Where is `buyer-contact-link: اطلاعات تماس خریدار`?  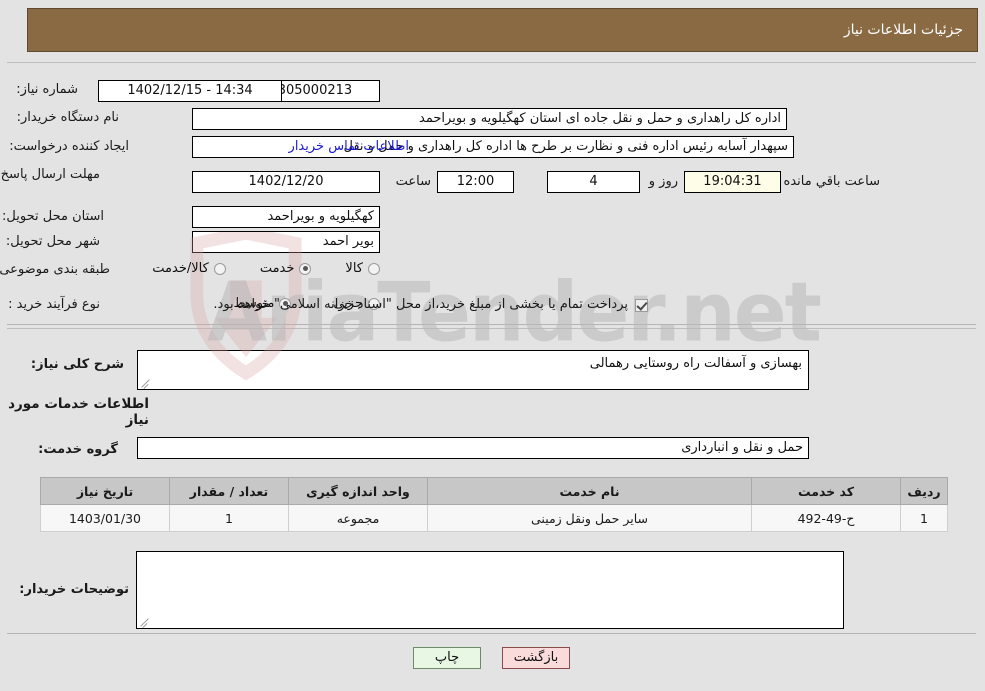
buyer-contact-link: اطلاعات تماس خریدار is located at coordinates (350, 146).